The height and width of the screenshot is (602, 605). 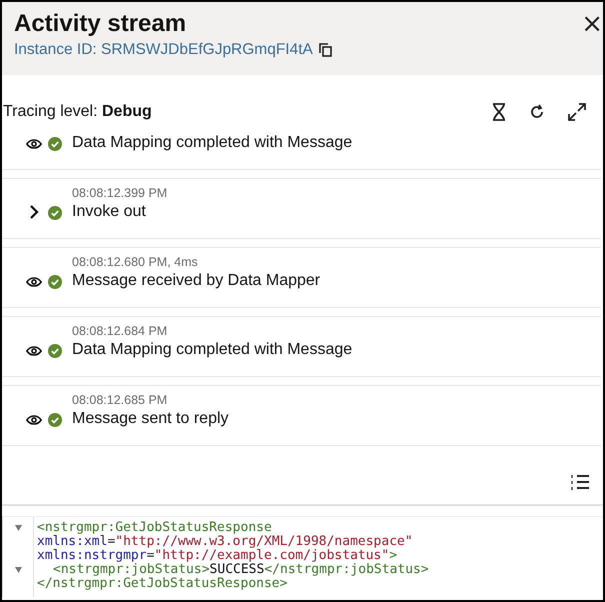 I want to click on timestamp: 08:08:12.399 PM, so click(x=120, y=193).